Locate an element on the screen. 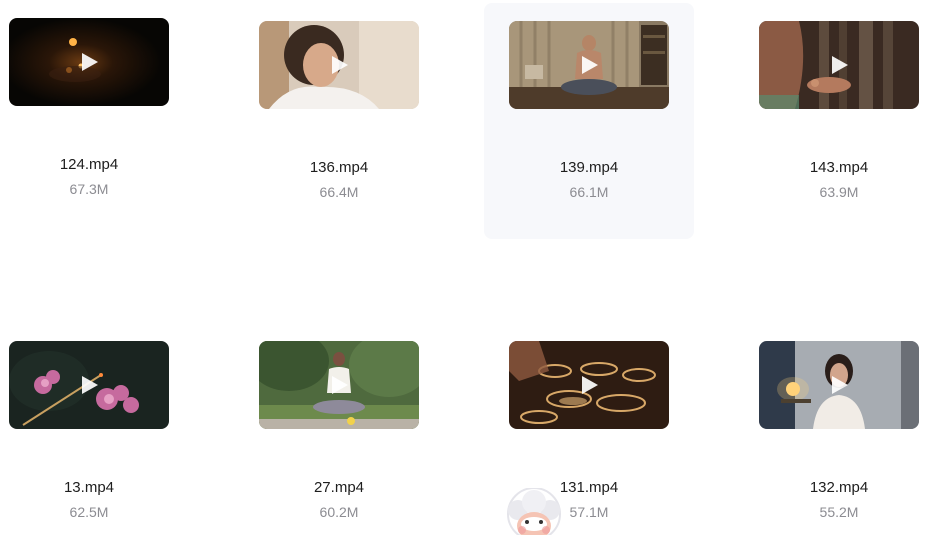 This screenshot has height=535, width=932. assistant-avatar-icon is located at coordinates (534, 511).